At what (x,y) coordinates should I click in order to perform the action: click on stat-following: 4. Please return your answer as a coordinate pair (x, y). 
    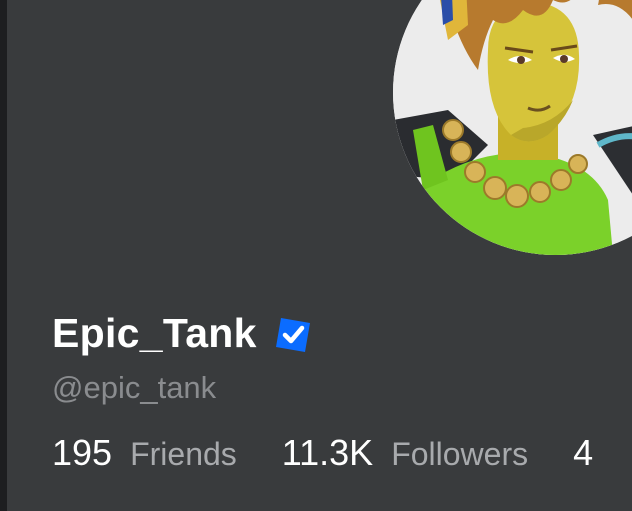
    Looking at the image, I should click on (592, 453).